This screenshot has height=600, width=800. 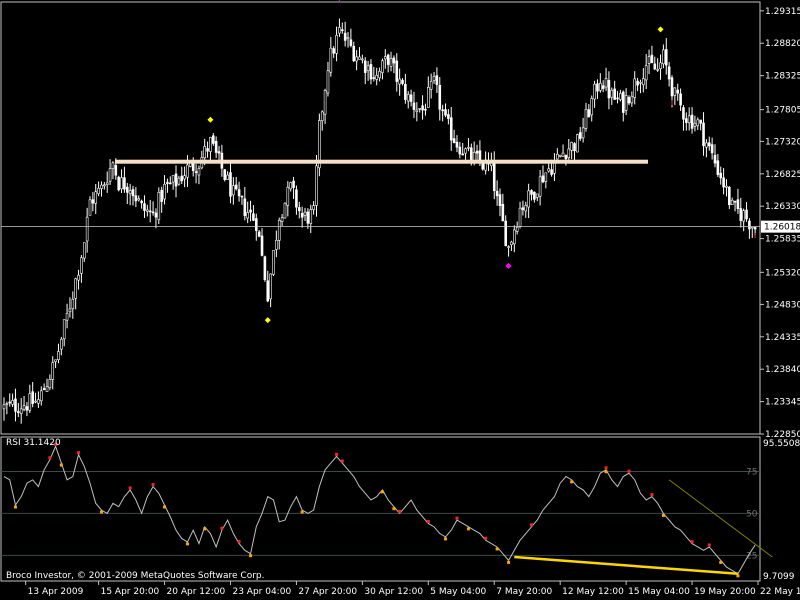 I want to click on price-tick-label: 1.26825, so click(x=782, y=175).